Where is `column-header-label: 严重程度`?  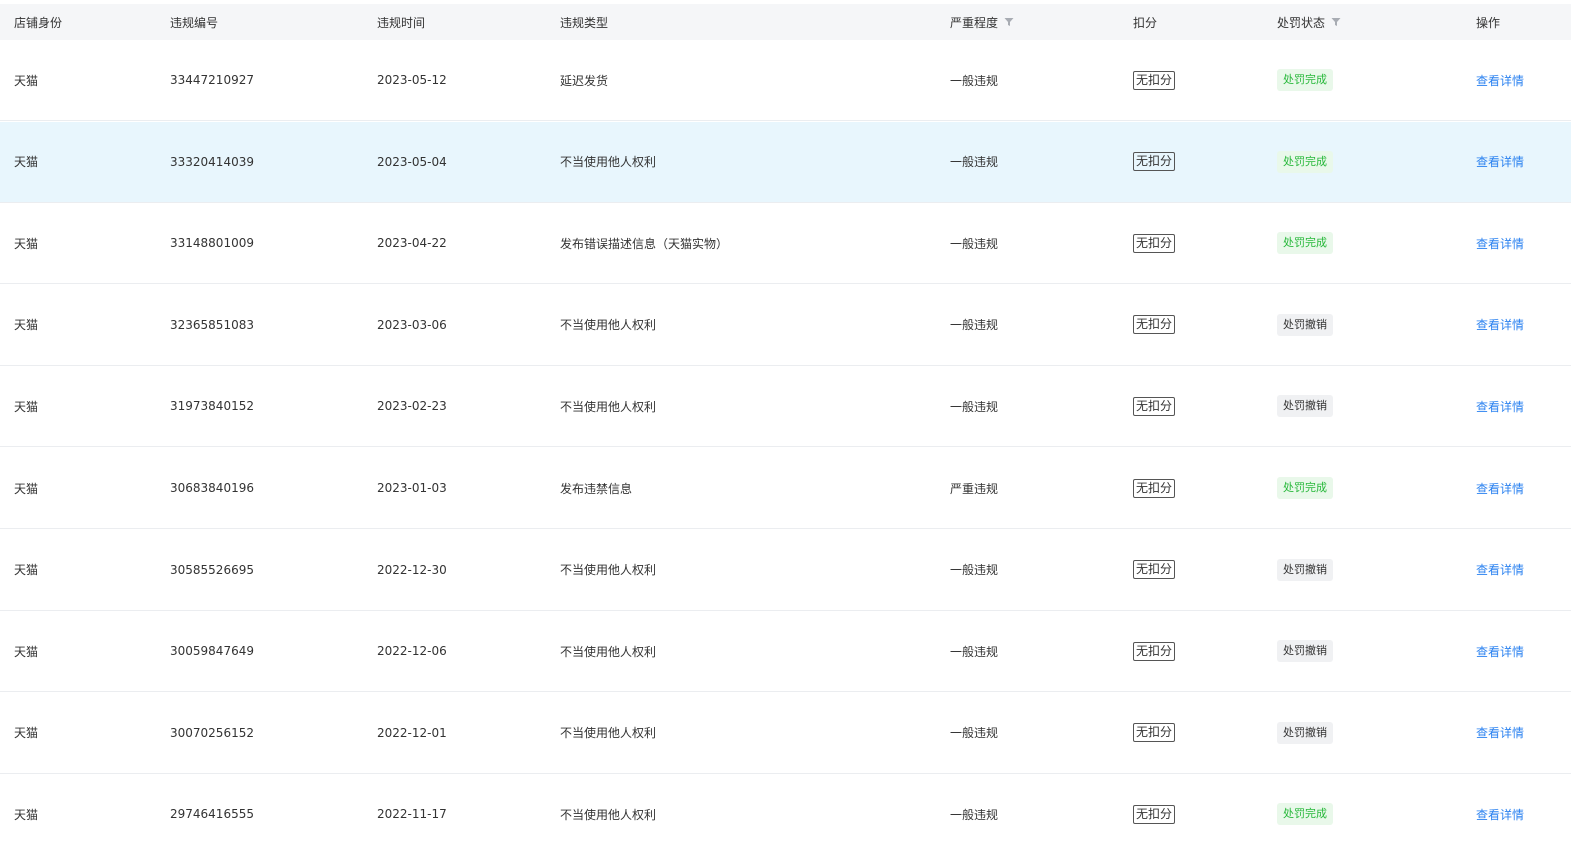
column-header-label: 严重程度 is located at coordinates (974, 22).